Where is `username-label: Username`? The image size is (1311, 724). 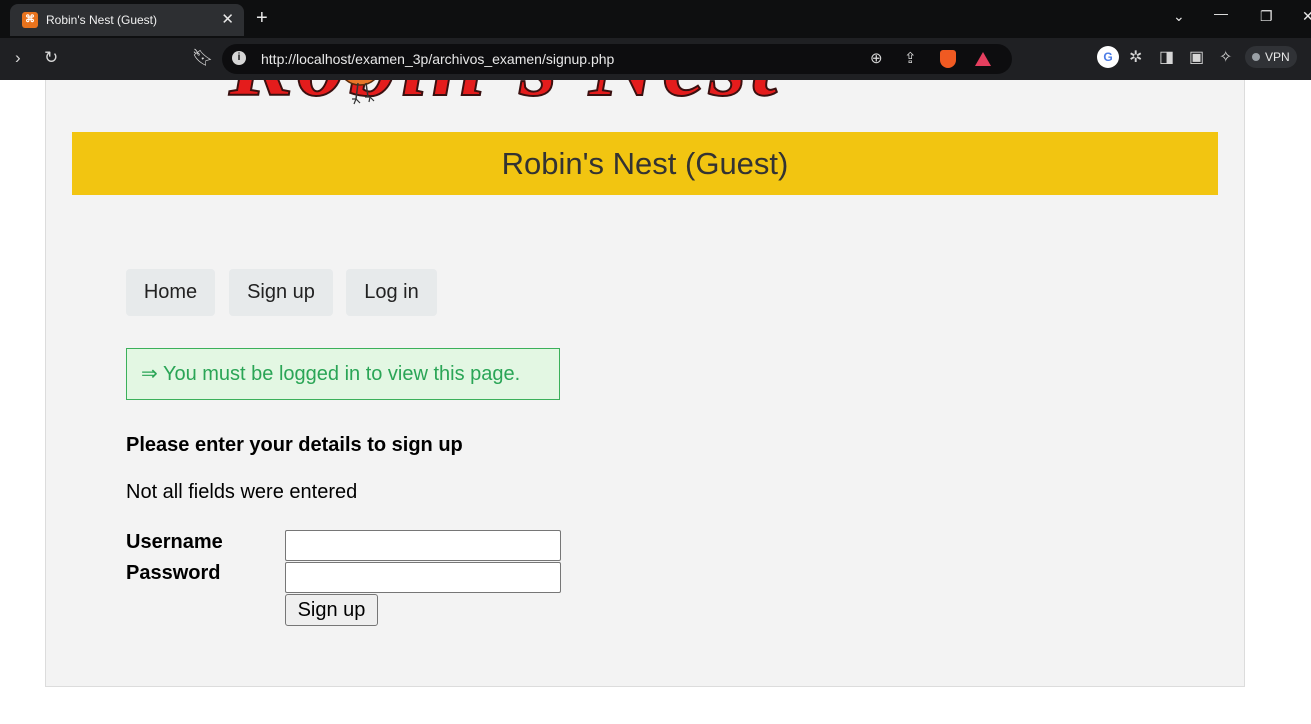 username-label: Username is located at coordinates (174, 542).